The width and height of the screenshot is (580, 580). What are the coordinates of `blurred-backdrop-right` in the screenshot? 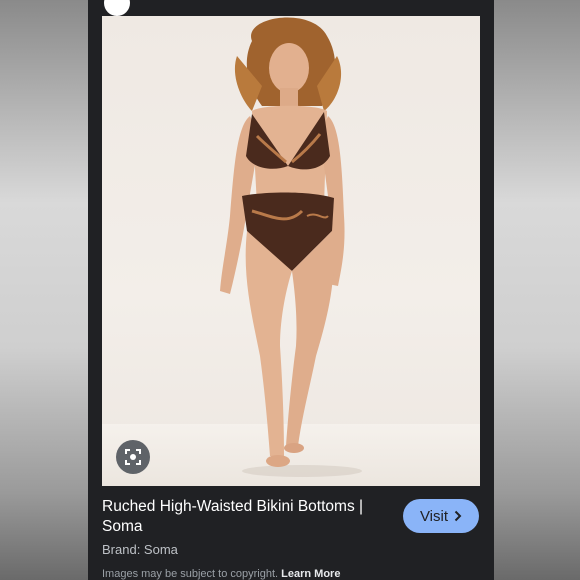 It's located at (537, 290).